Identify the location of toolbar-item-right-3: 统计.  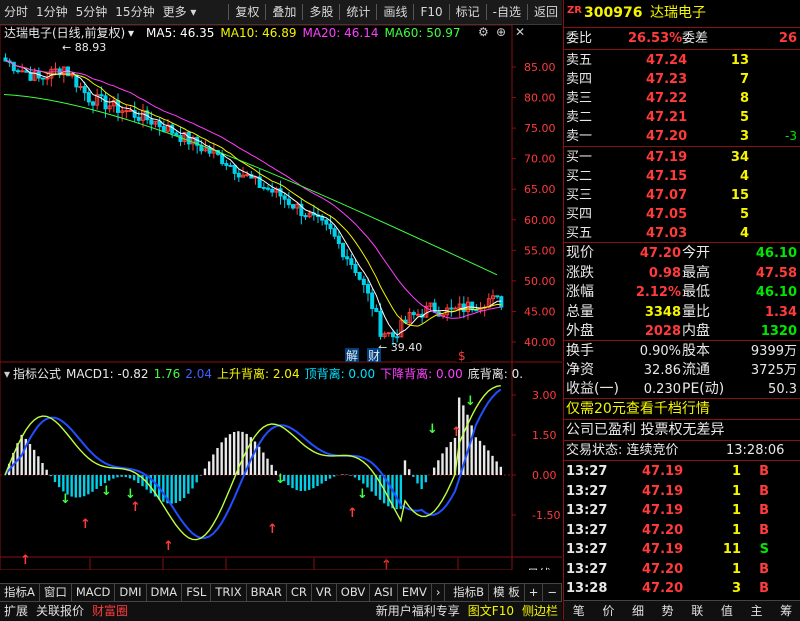
(358, 12).